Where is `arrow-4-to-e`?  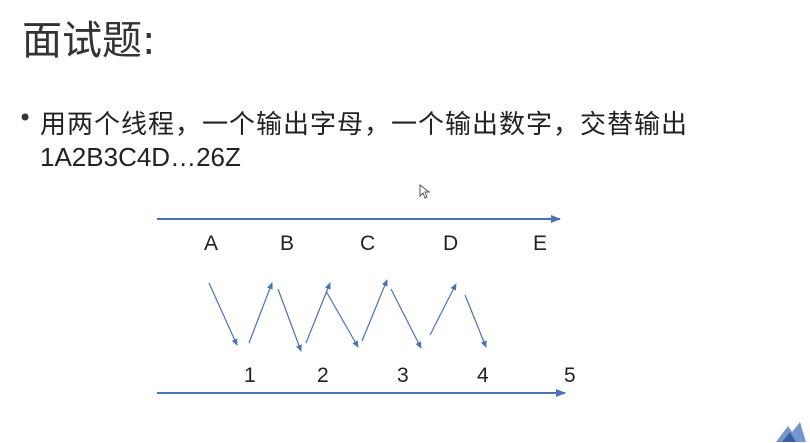 arrow-4-to-e is located at coordinates (443, 309).